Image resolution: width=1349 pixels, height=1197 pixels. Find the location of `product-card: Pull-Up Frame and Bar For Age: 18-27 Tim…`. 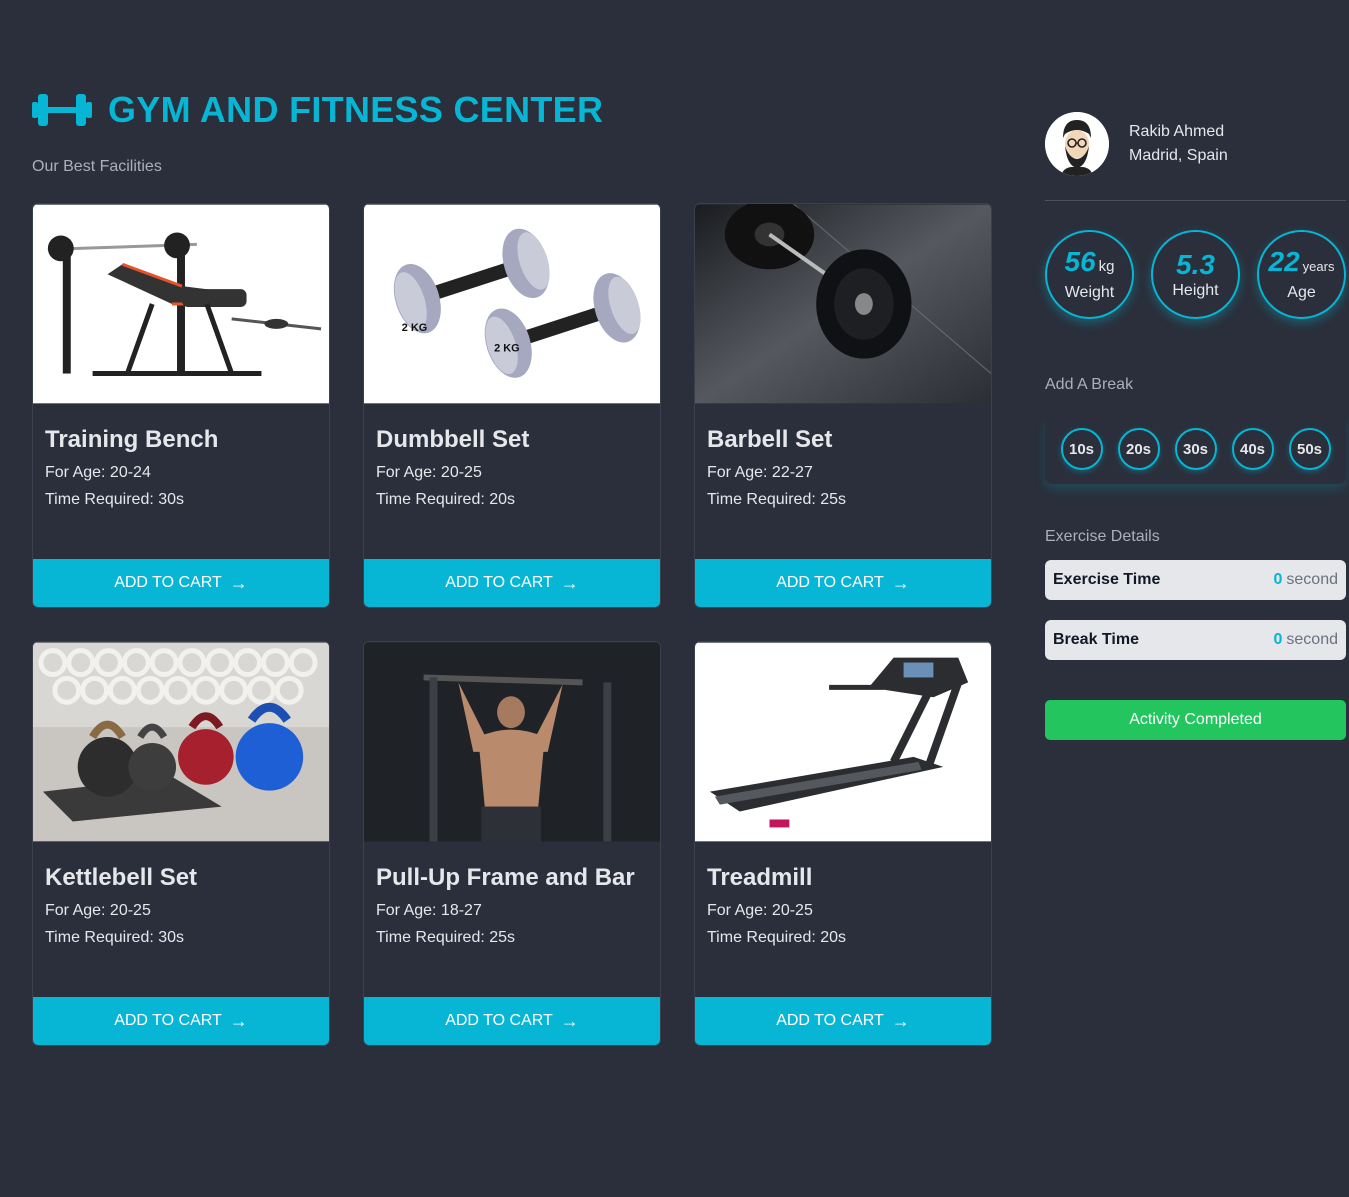

product-card: Pull-Up Frame and Bar For Age: 18-27 Tim… is located at coordinates (512, 843).